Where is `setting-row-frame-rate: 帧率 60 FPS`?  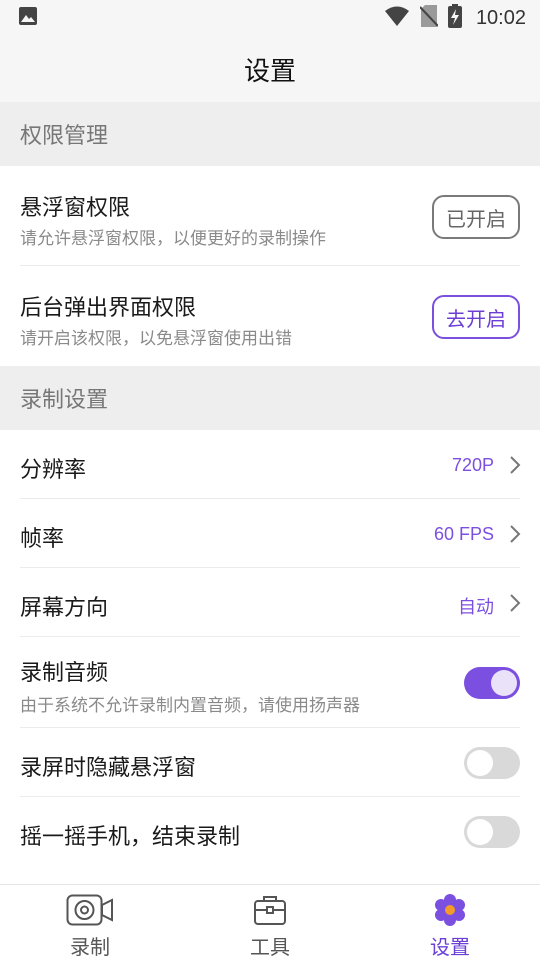 setting-row-frame-rate: 帧率 60 FPS is located at coordinates (270, 533).